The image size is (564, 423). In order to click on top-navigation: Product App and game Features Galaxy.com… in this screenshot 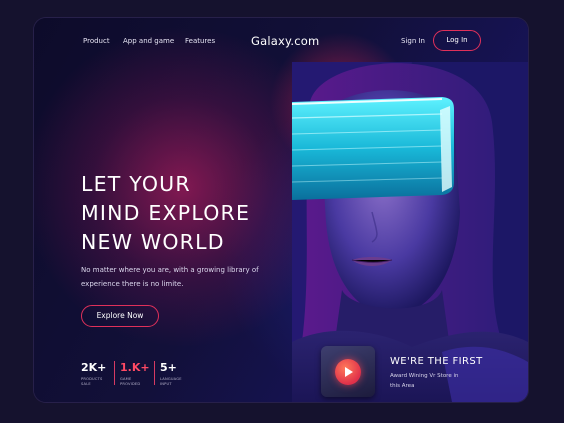, I will do `click(281, 40)`.